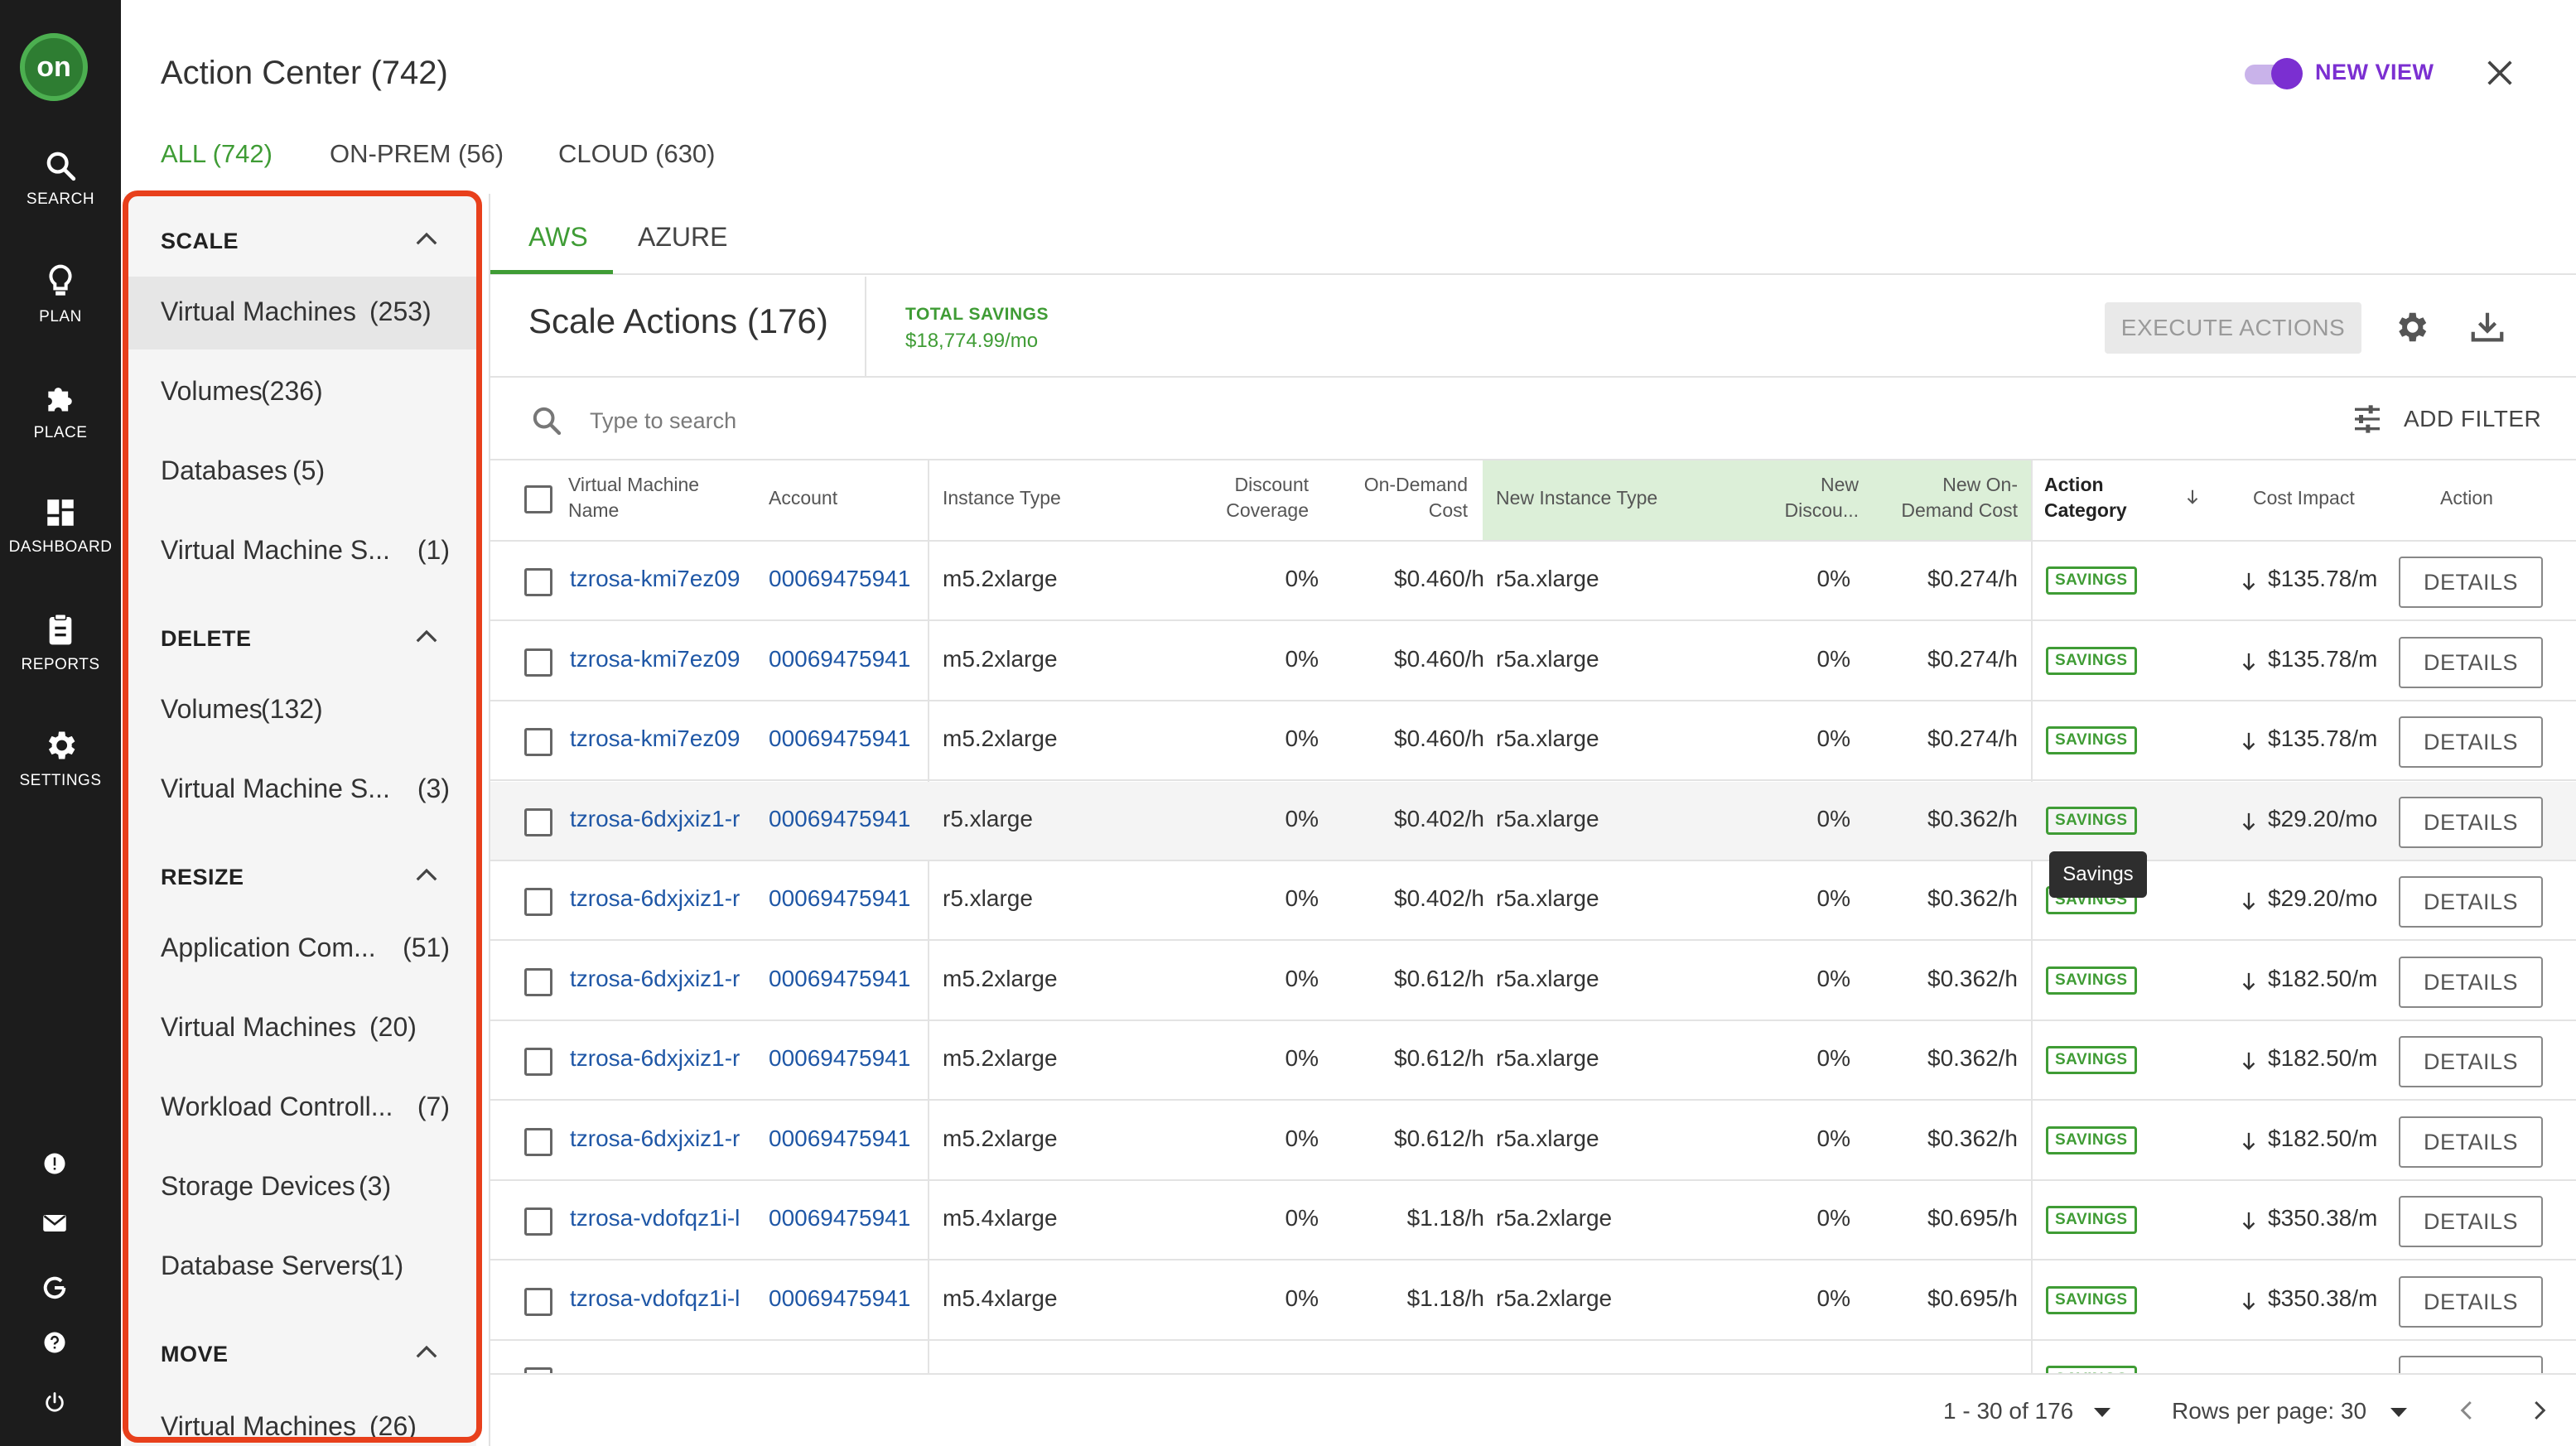 Image resolution: width=2576 pixels, height=1446 pixels. What do you see at coordinates (683, 238) in the screenshot?
I see `tab-azure: AZURE` at bounding box center [683, 238].